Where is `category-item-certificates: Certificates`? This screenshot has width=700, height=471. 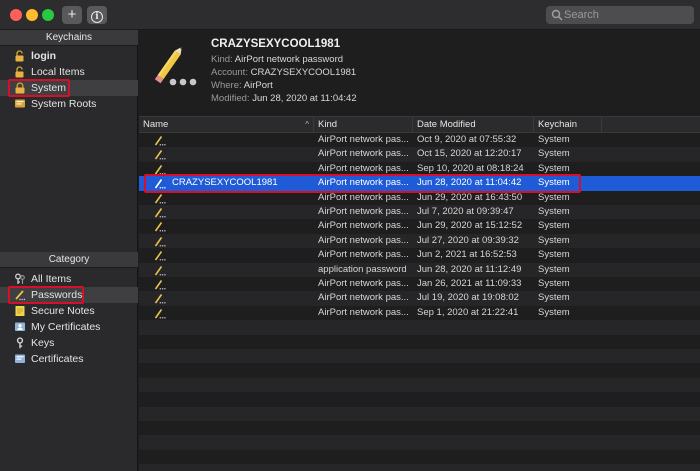
category-item-certificates: Certificates is located at coordinates (69, 359).